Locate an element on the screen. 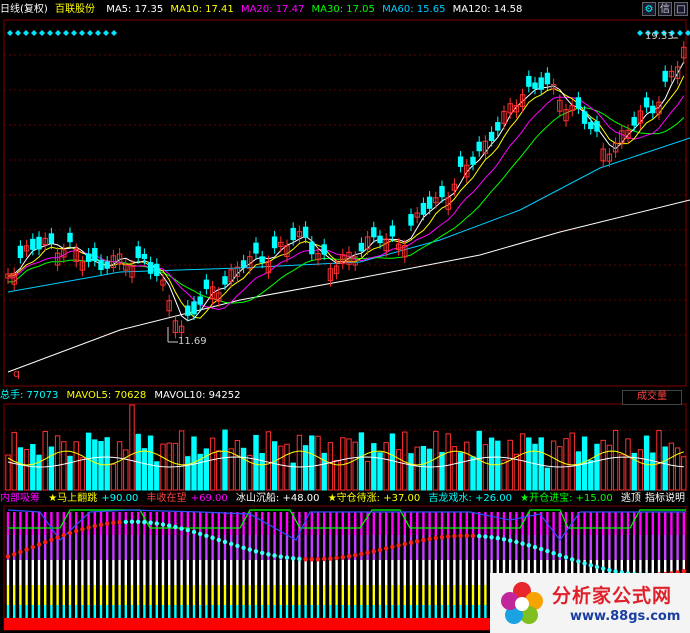 The width and height of the screenshot is (690, 633). info-button: 信 is located at coordinates (665, 9).